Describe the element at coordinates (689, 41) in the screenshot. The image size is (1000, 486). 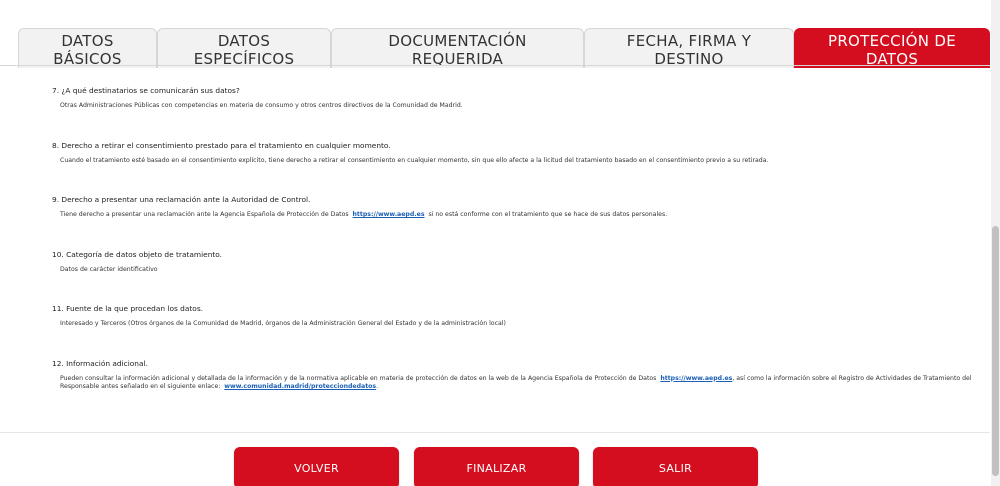
I see `tab-label-line1: FECHA, FIRMA Y` at that location.